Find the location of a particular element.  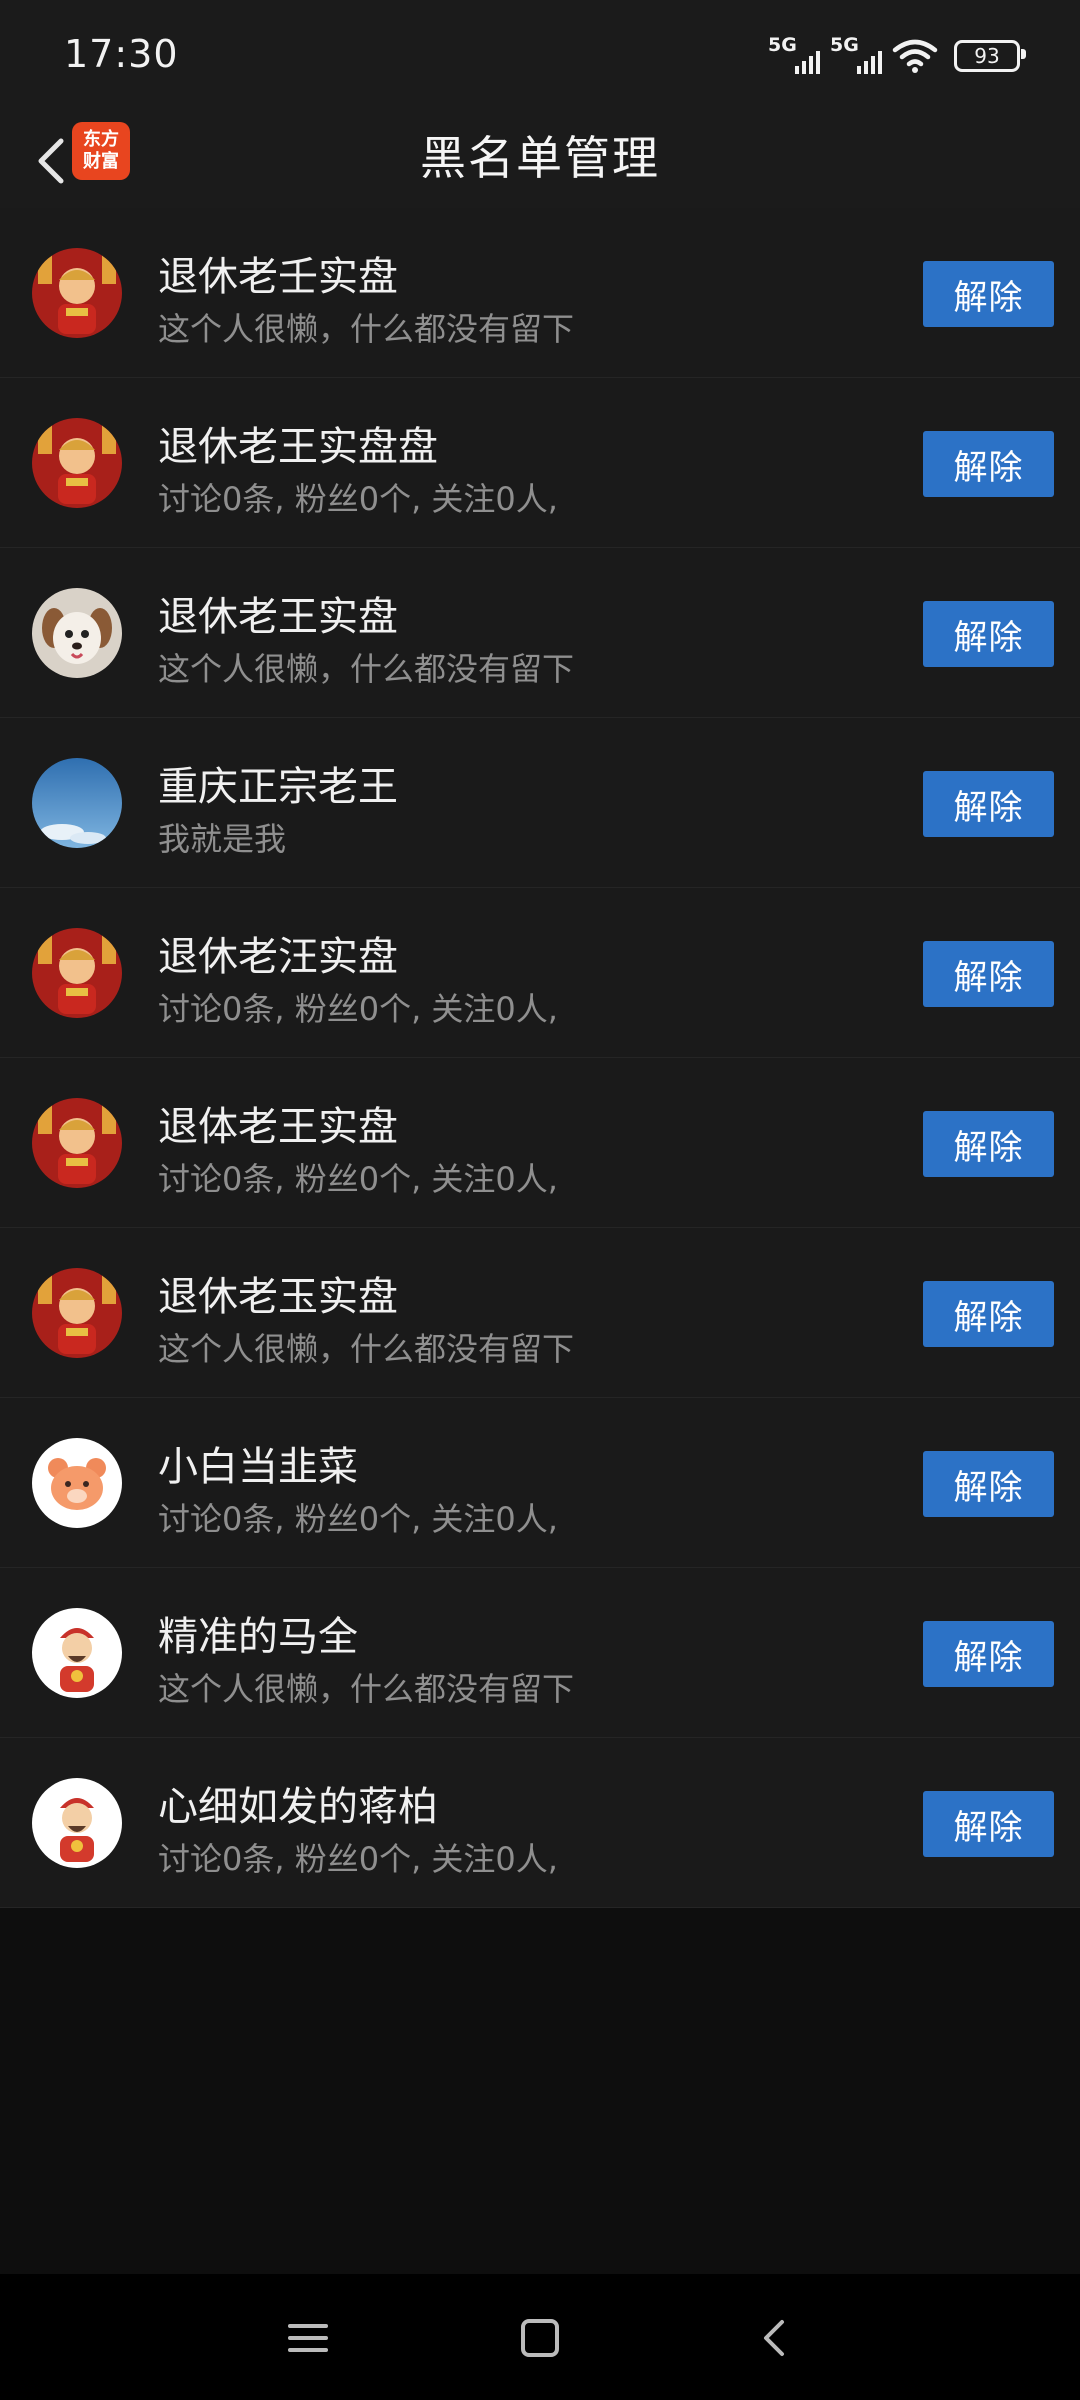

status-bar: 17:30 5G 5G 93 is located at coordinates (540, 58).